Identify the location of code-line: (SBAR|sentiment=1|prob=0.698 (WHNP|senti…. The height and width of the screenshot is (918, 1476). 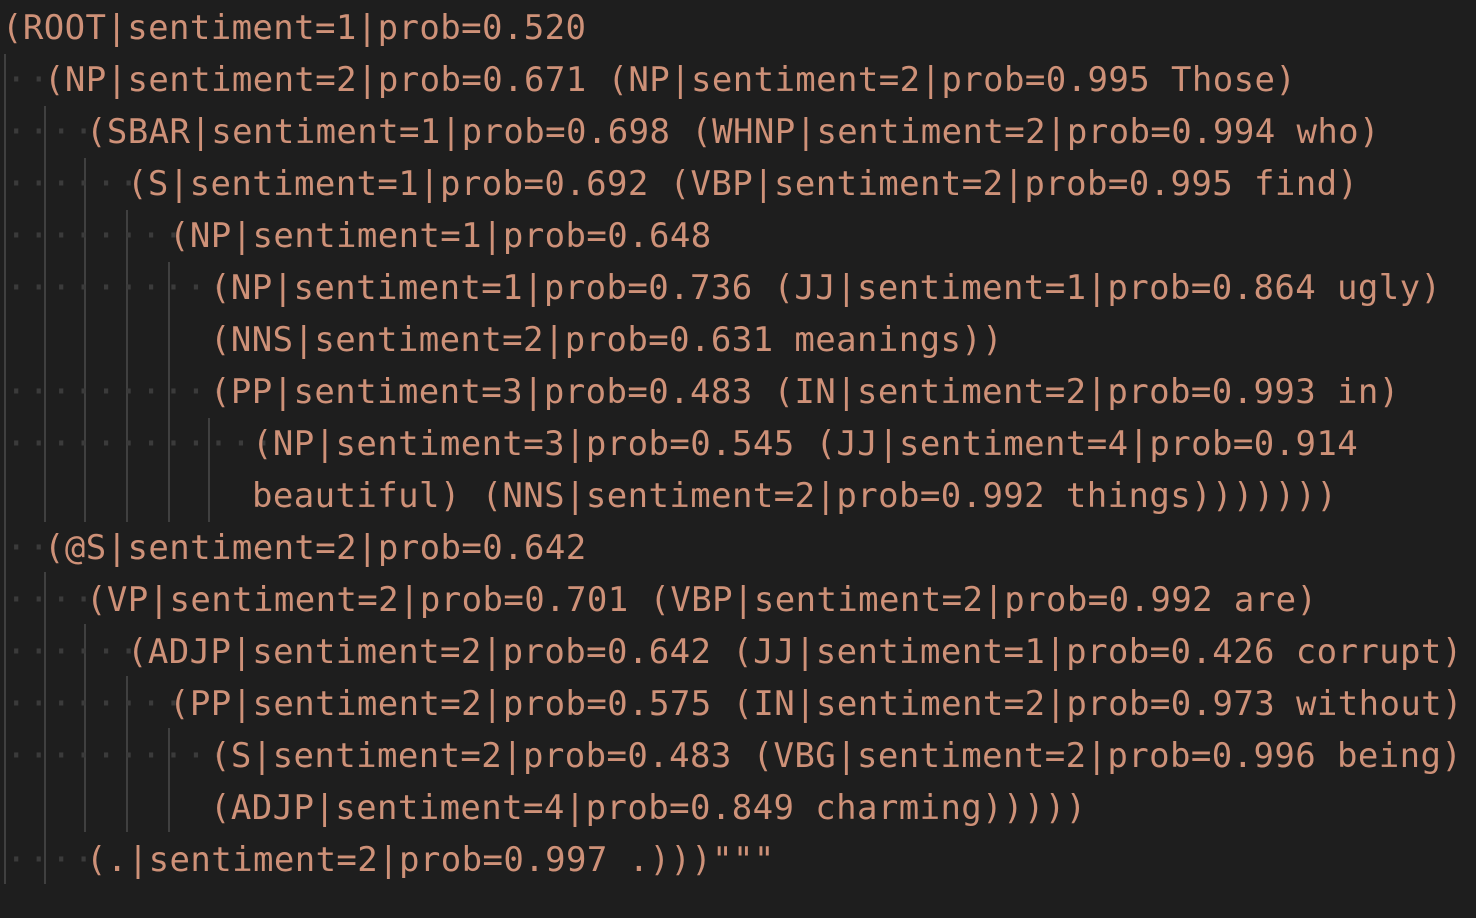
(733, 132).